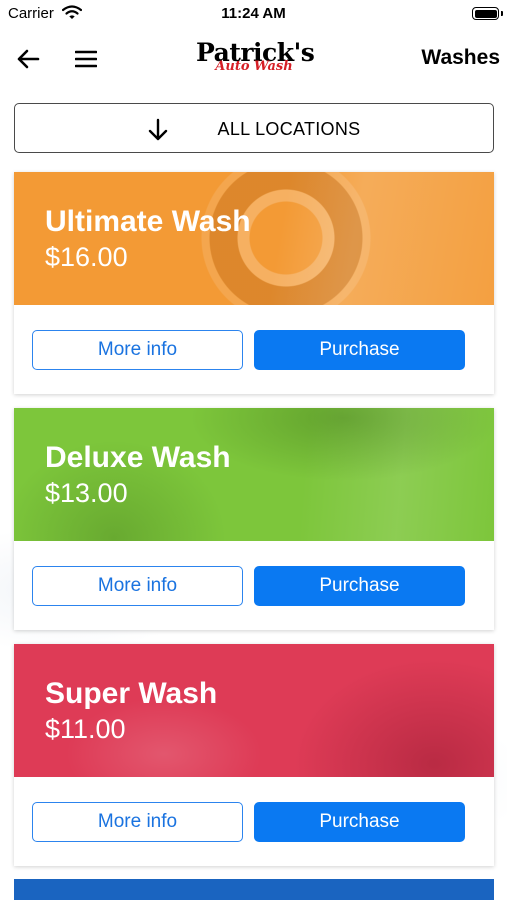  I want to click on battery-icon, so click(485, 13).